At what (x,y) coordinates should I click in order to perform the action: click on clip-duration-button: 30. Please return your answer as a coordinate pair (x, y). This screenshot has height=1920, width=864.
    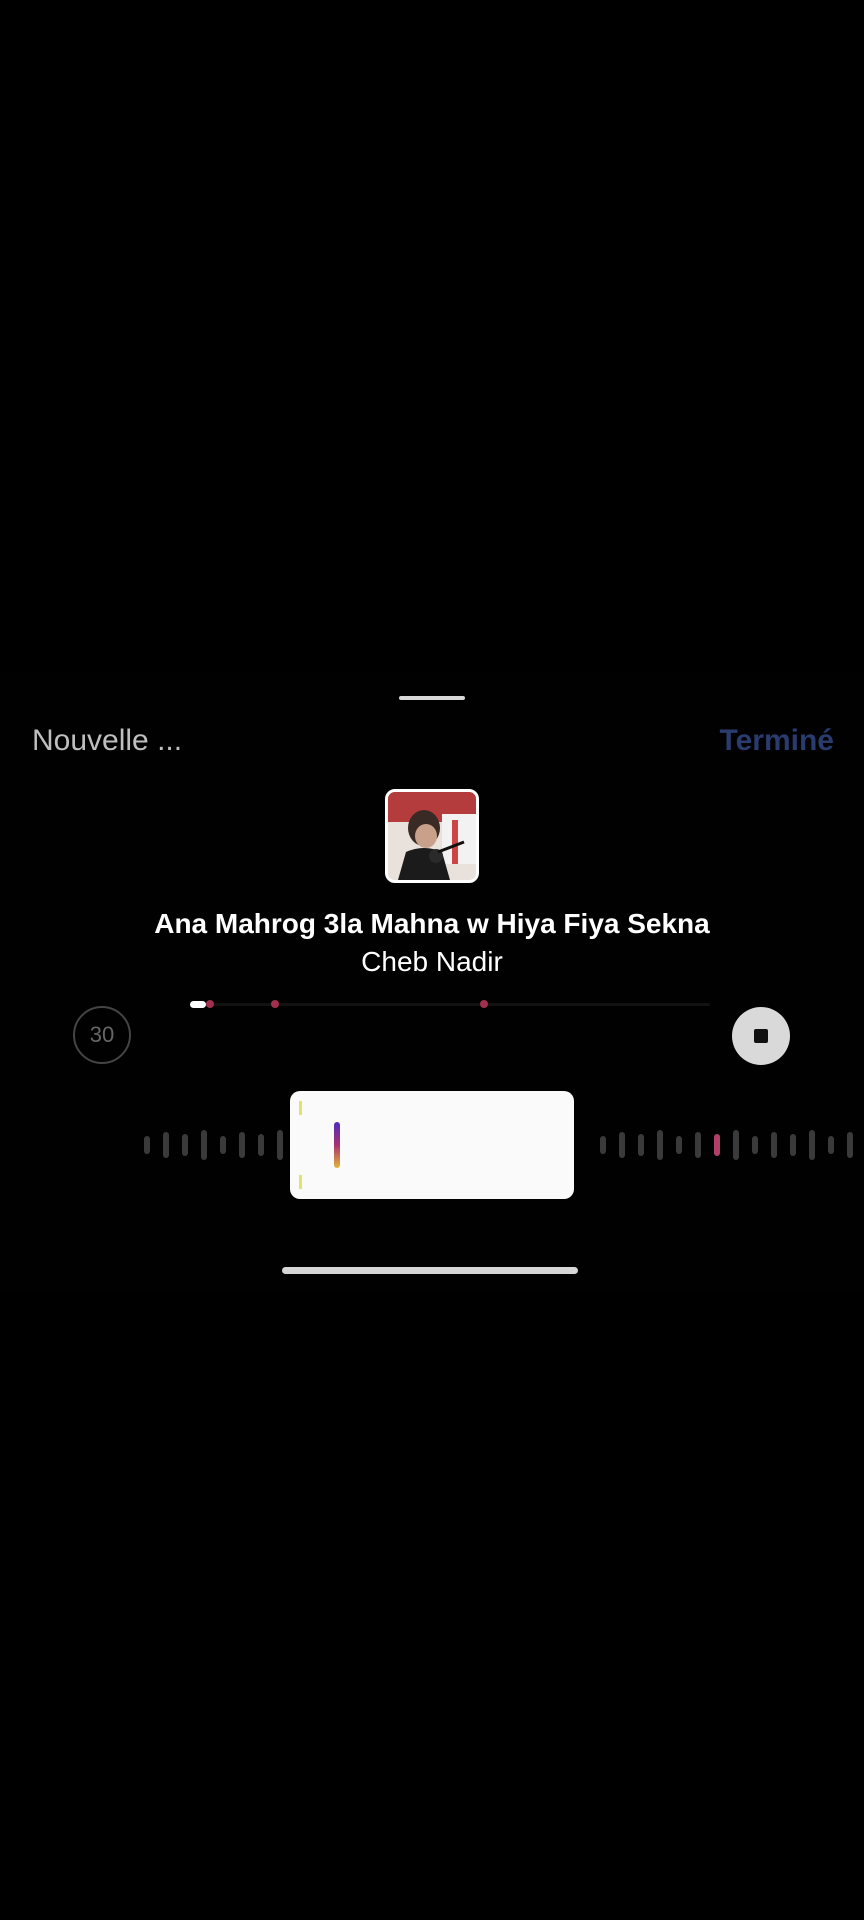
    Looking at the image, I should click on (102, 1035).